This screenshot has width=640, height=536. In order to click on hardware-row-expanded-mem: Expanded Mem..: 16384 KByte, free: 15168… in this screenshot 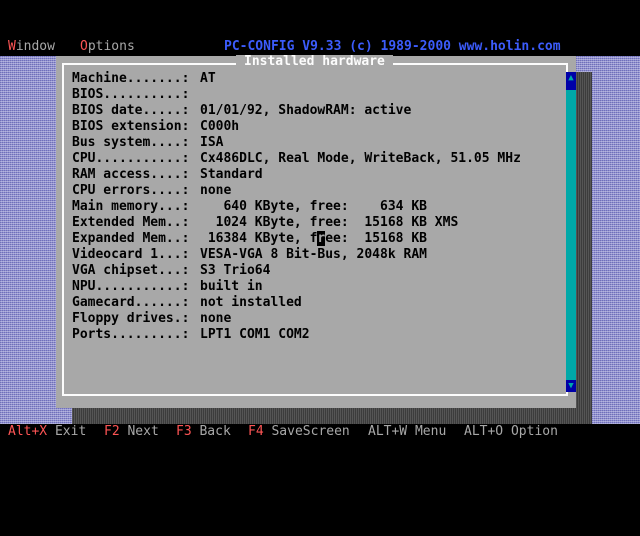, I will do `click(296, 239)`.